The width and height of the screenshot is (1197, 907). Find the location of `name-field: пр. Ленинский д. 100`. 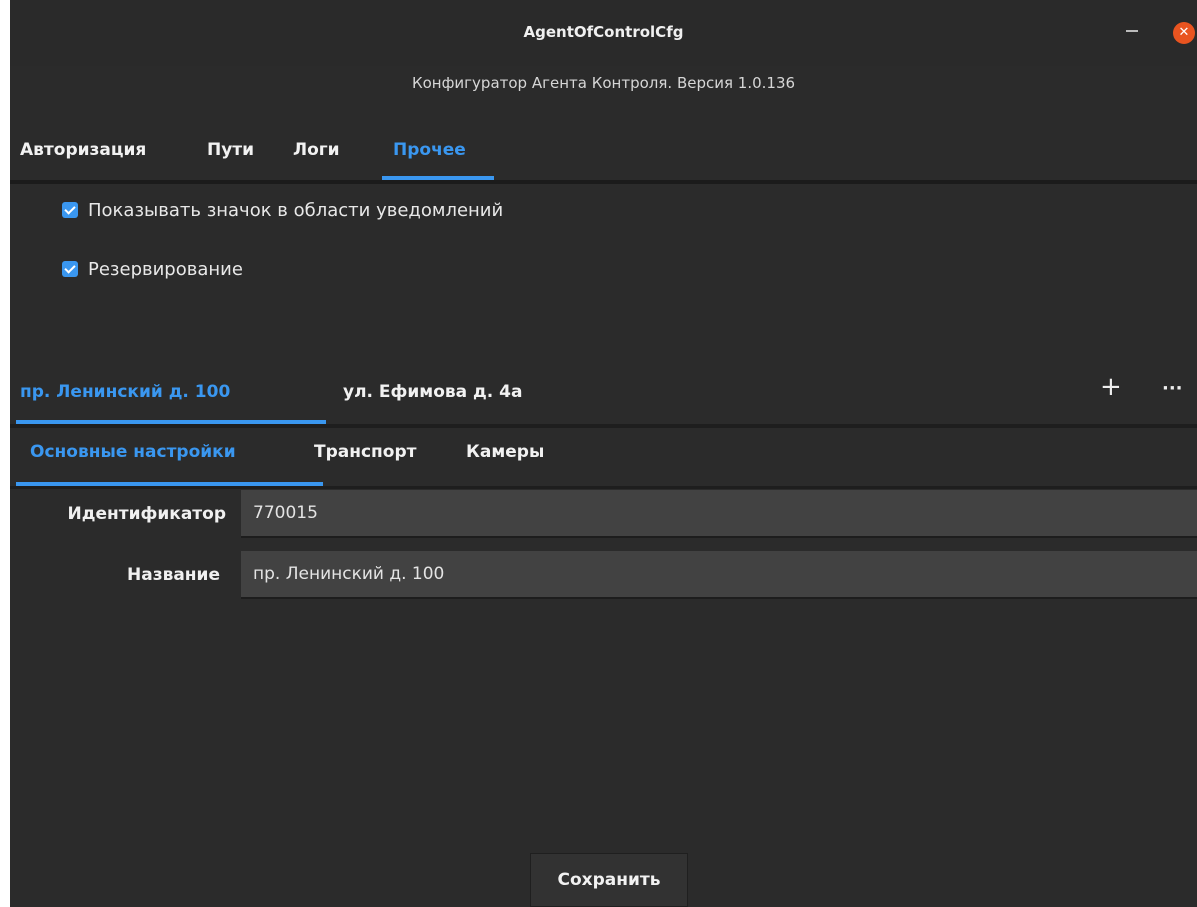

name-field: пр. Ленинский д. 100 is located at coordinates (719, 575).